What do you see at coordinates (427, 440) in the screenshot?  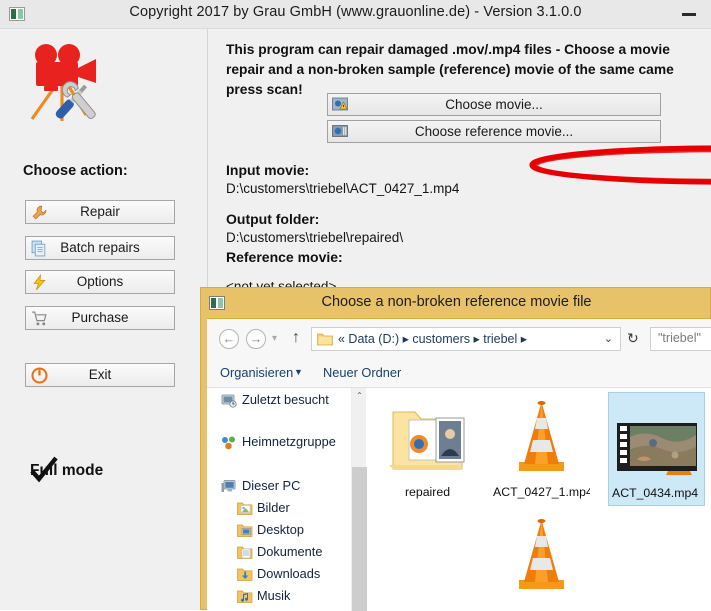 I see `folder-with-pictures-icon` at bounding box center [427, 440].